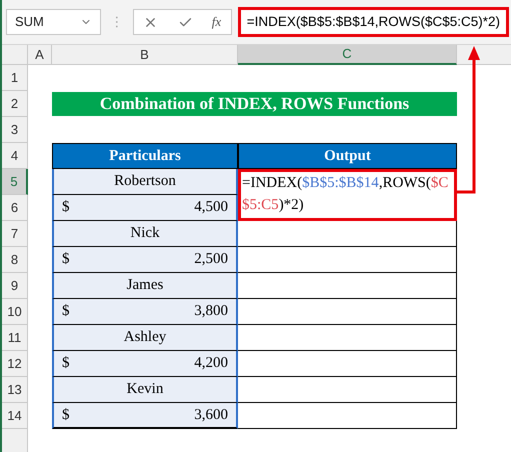 The width and height of the screenshot is (511, 452). I want to click on amount-value: 4,200, so click(211, 364).